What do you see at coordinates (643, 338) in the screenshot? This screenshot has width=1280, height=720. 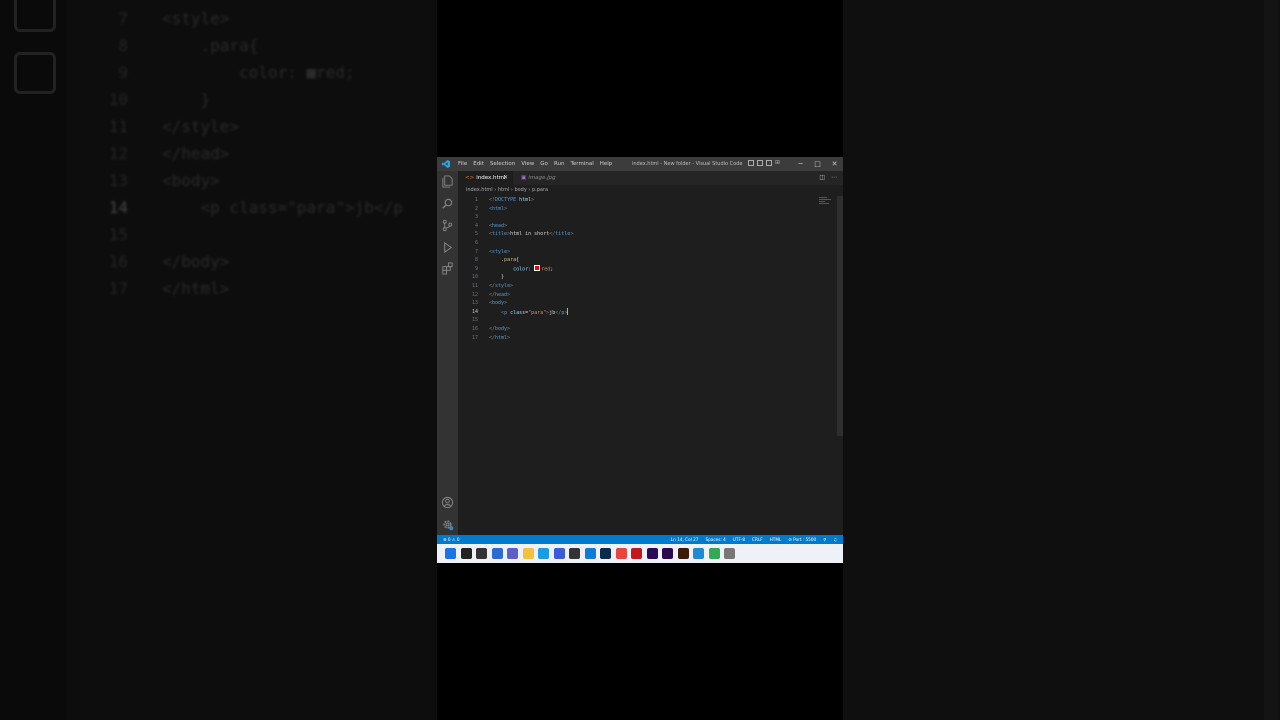 I see `code-line: 17 </html>` at bounding box center [643, 338].